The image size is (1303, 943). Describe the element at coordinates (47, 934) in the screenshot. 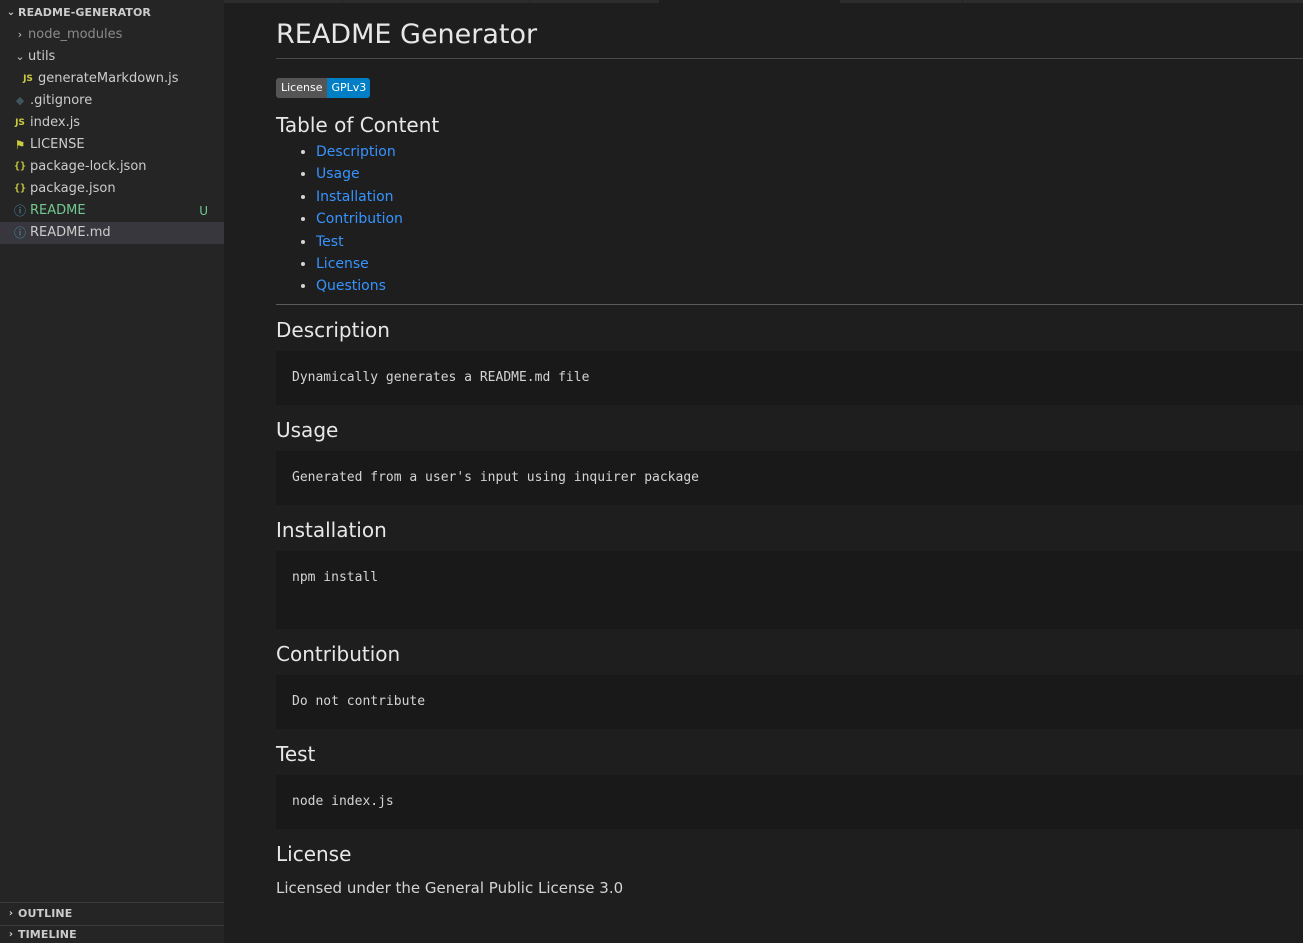

I see `timeline-label: TIMELINE` at that location.